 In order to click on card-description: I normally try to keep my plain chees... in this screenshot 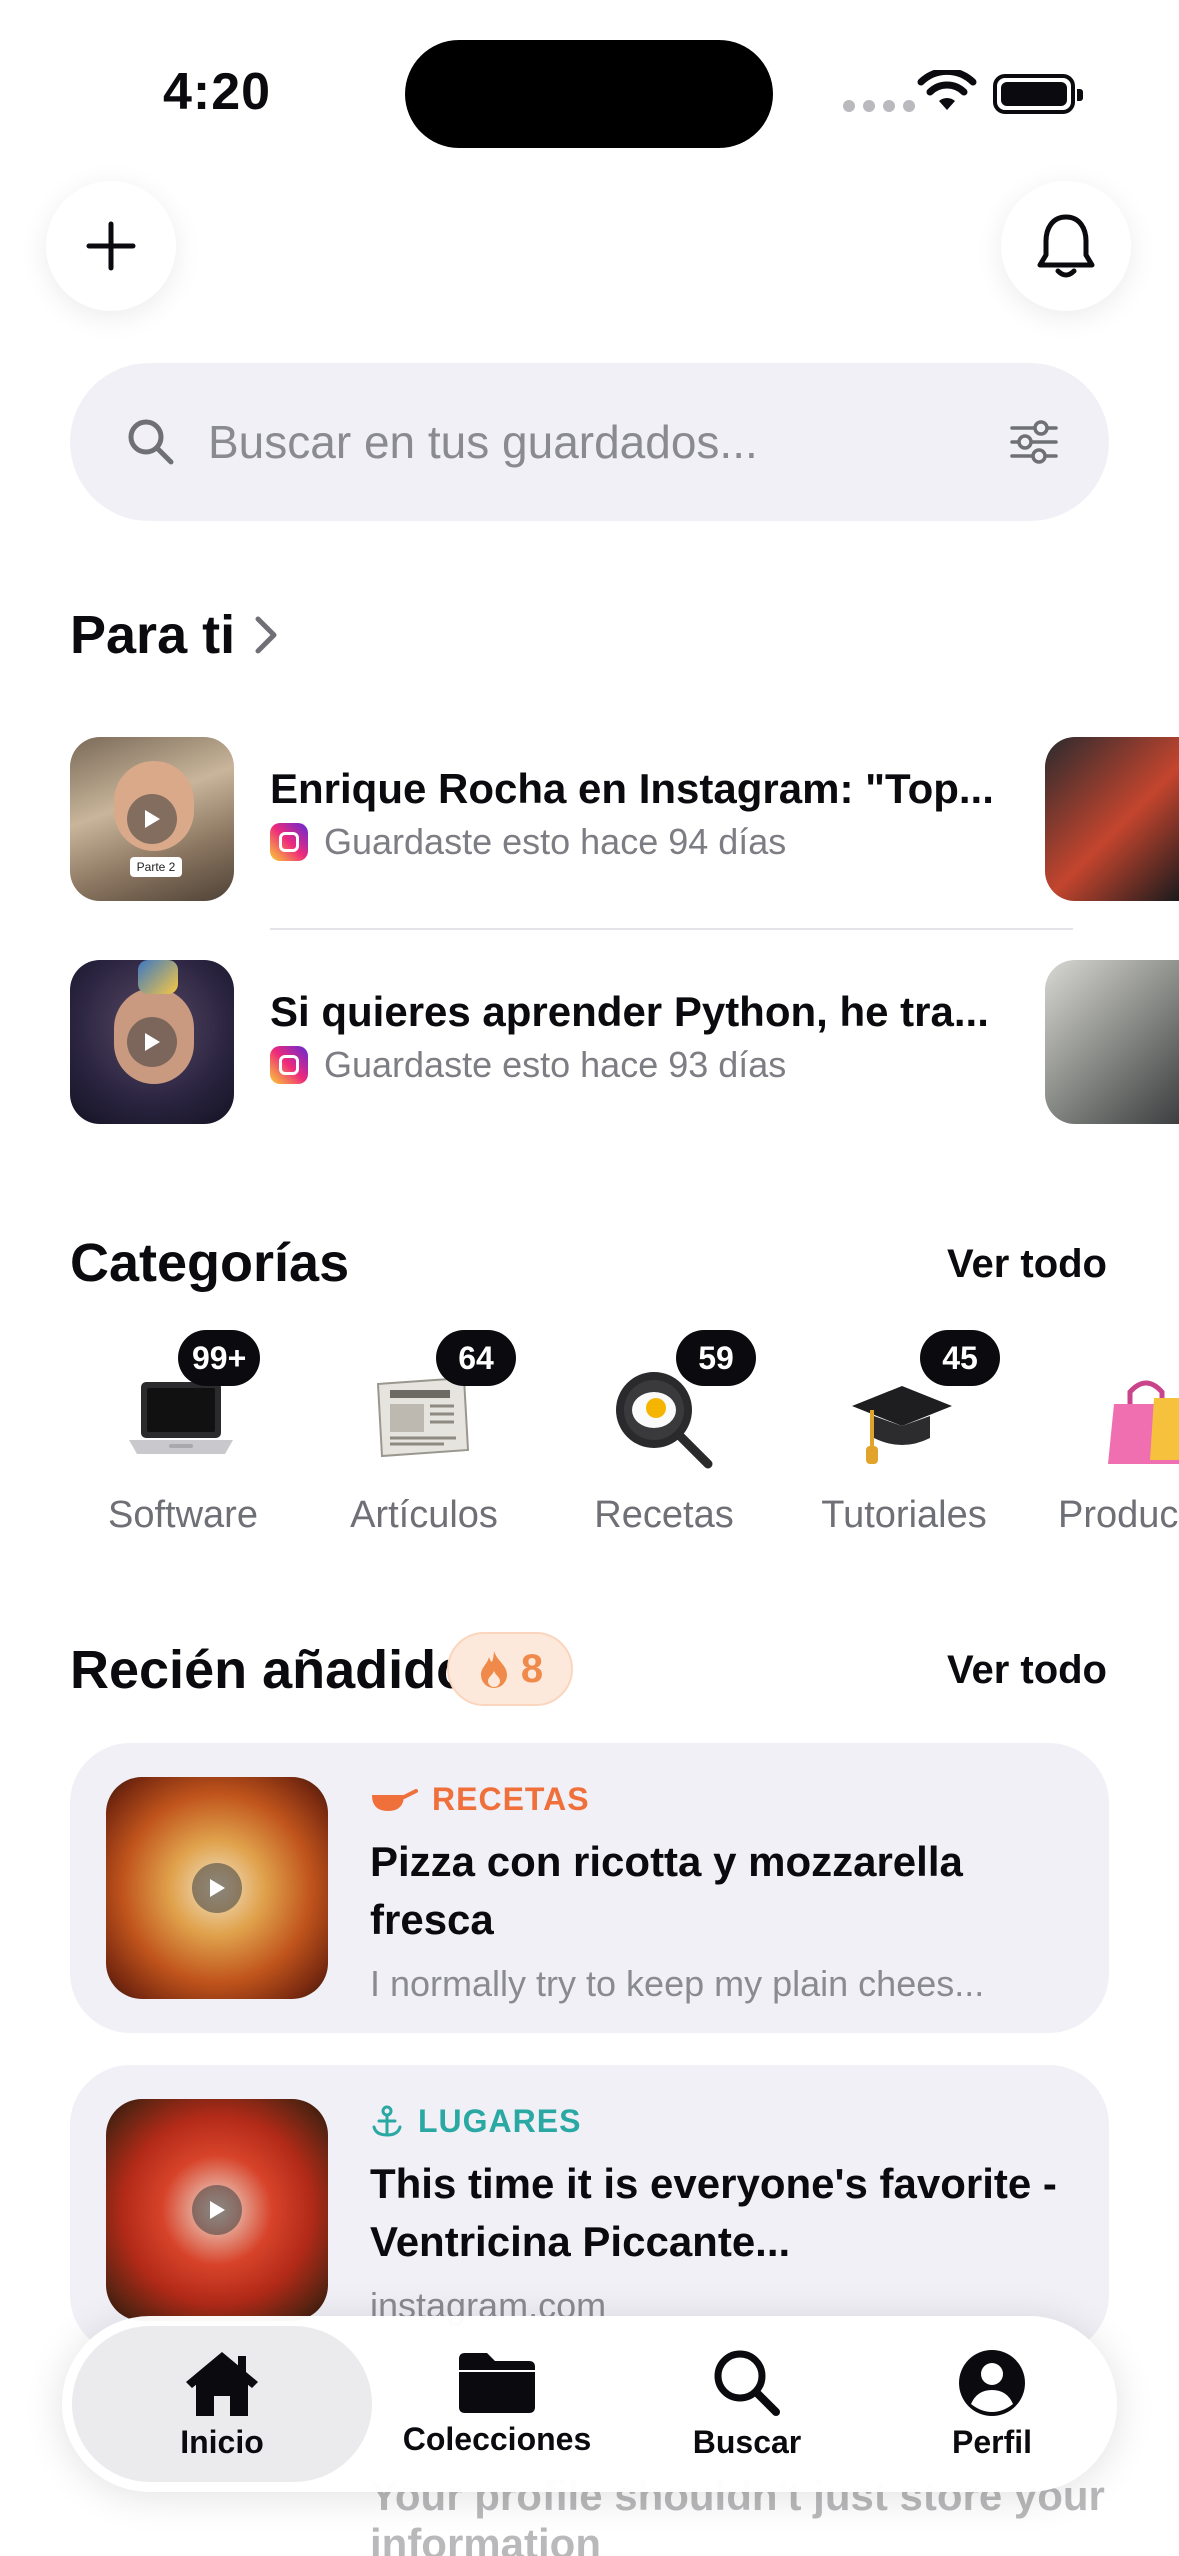, I will do `click(677, 1983)`.